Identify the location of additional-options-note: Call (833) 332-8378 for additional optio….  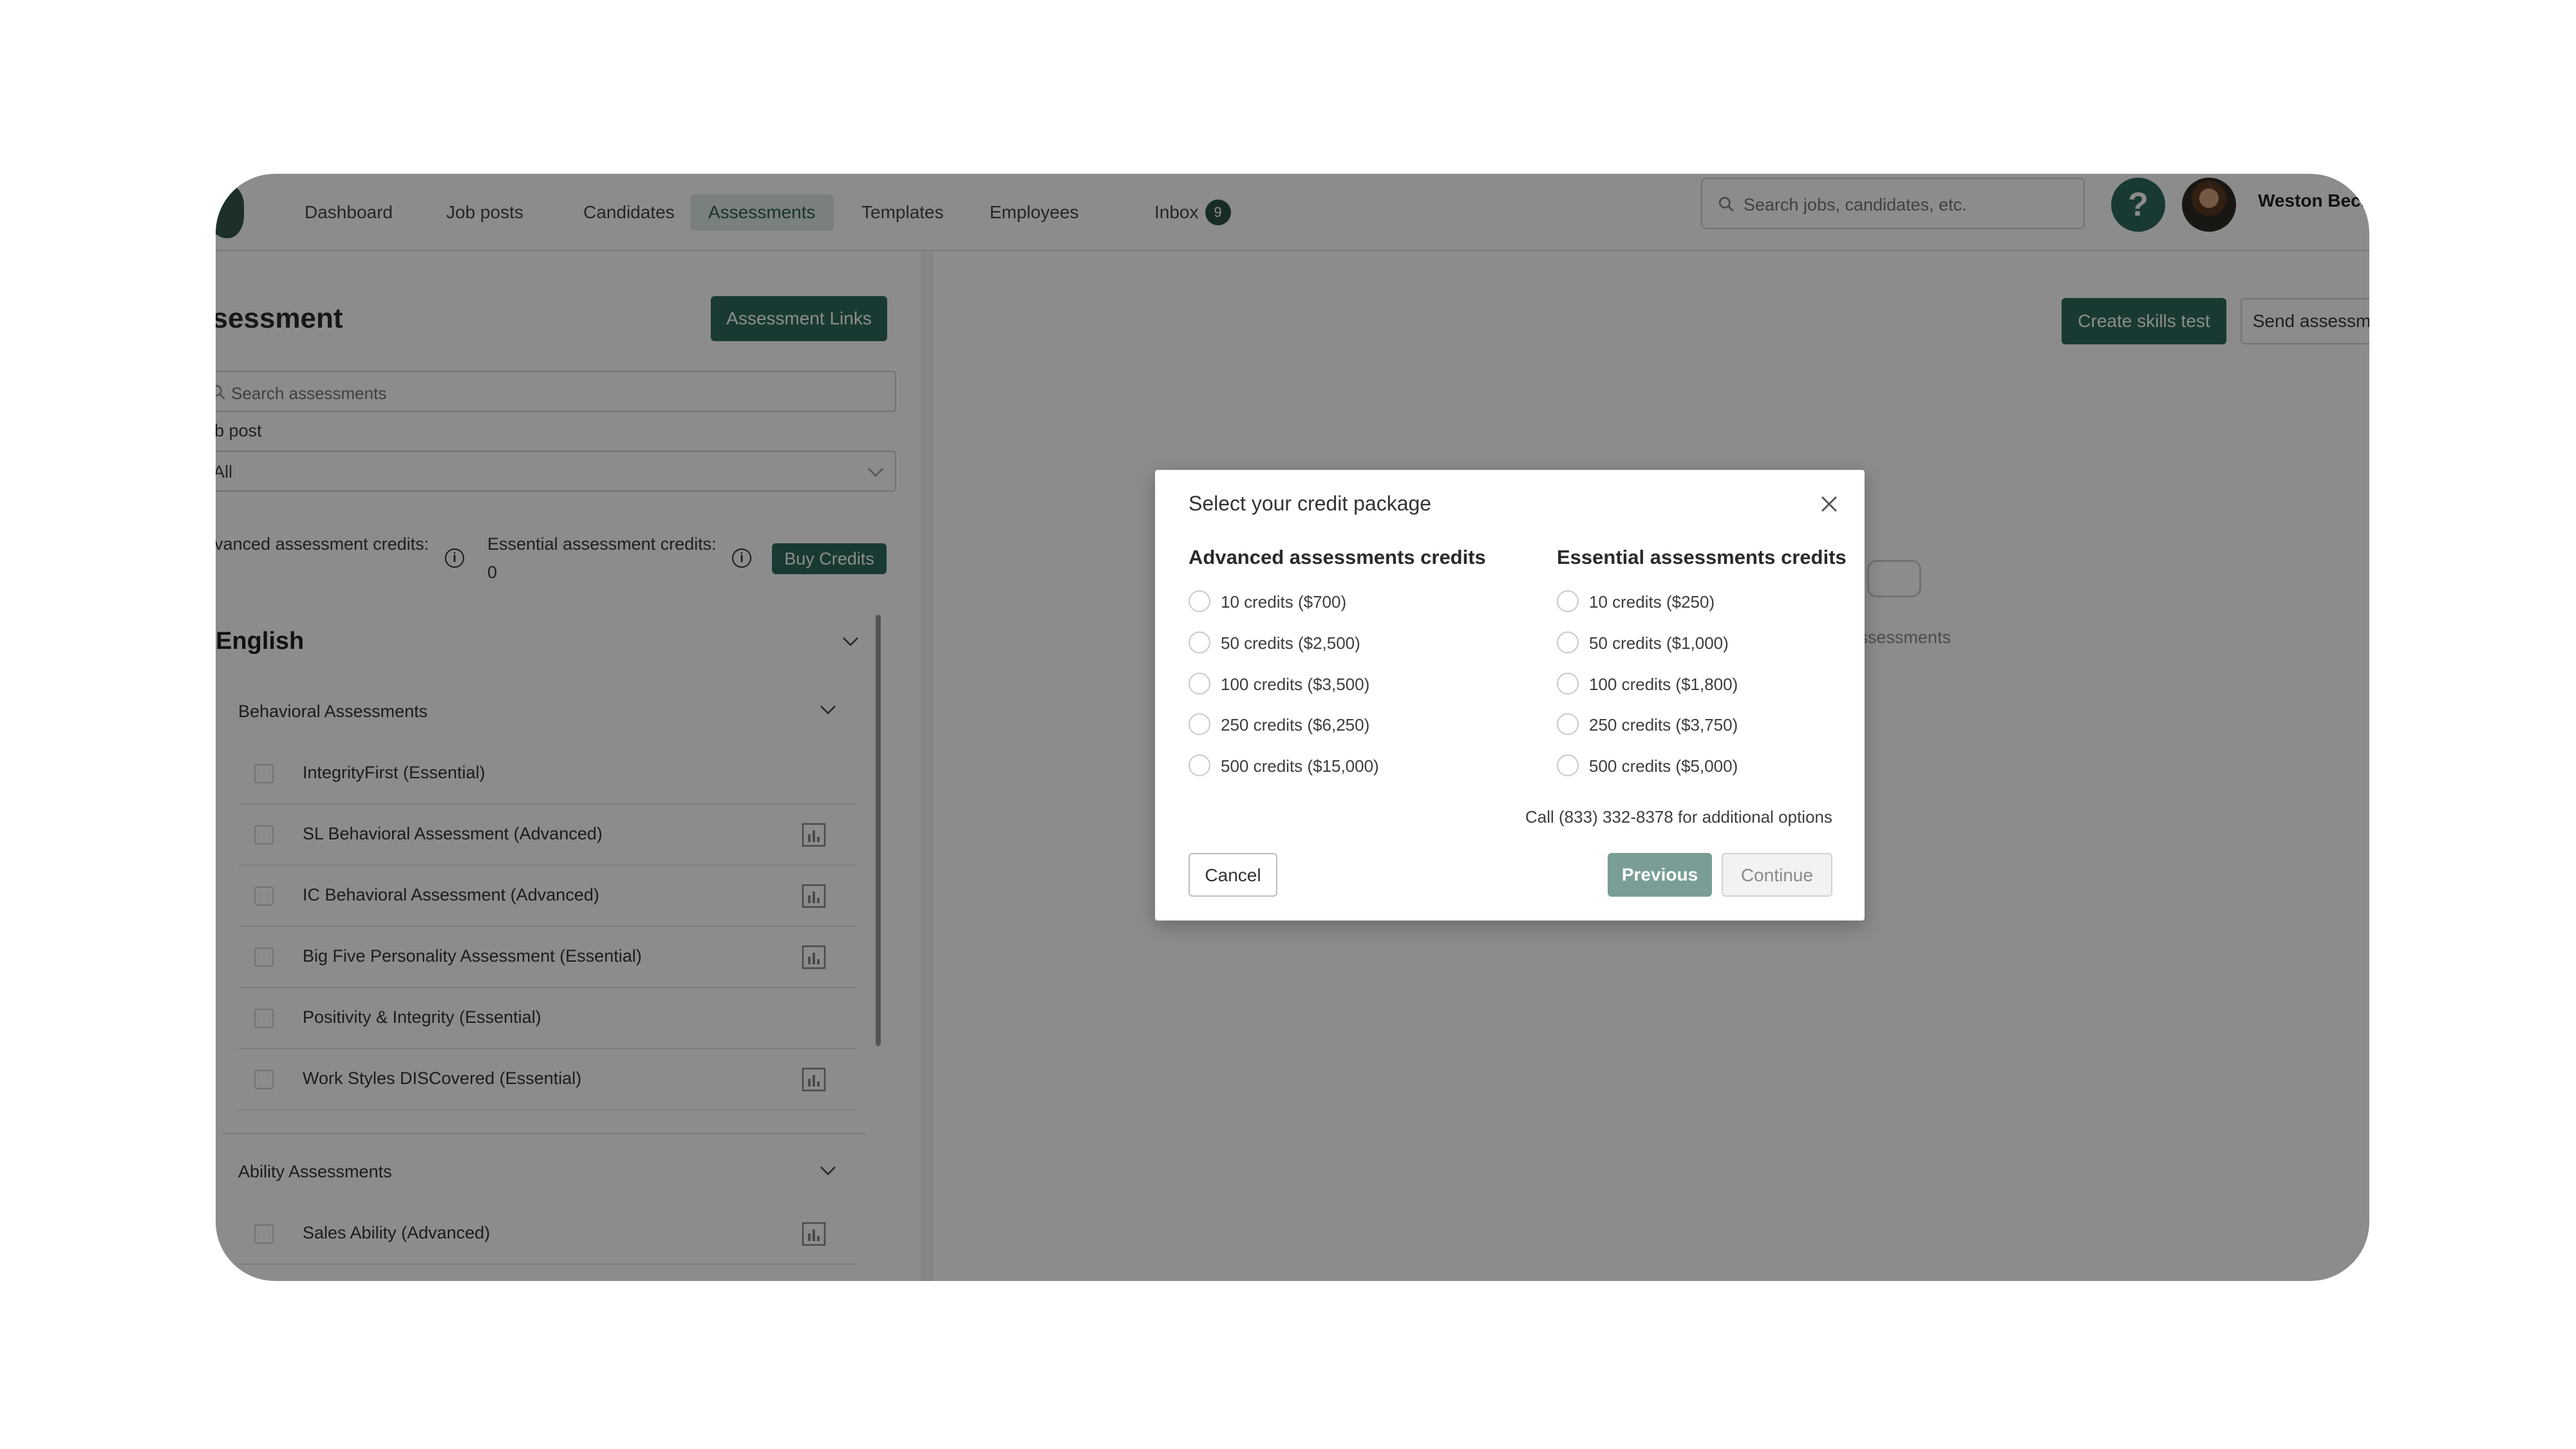
(1678, 817).